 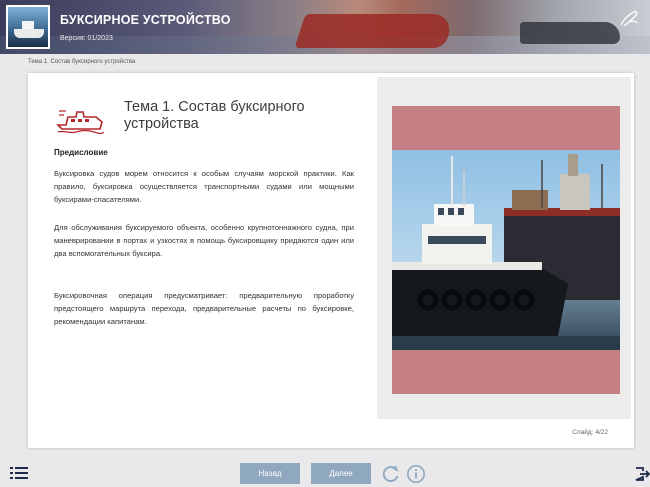 What do you see at coordinates (81, 152) in the screenshot?
I see `section-title: Предисловие` at bounding box center [81, 152].